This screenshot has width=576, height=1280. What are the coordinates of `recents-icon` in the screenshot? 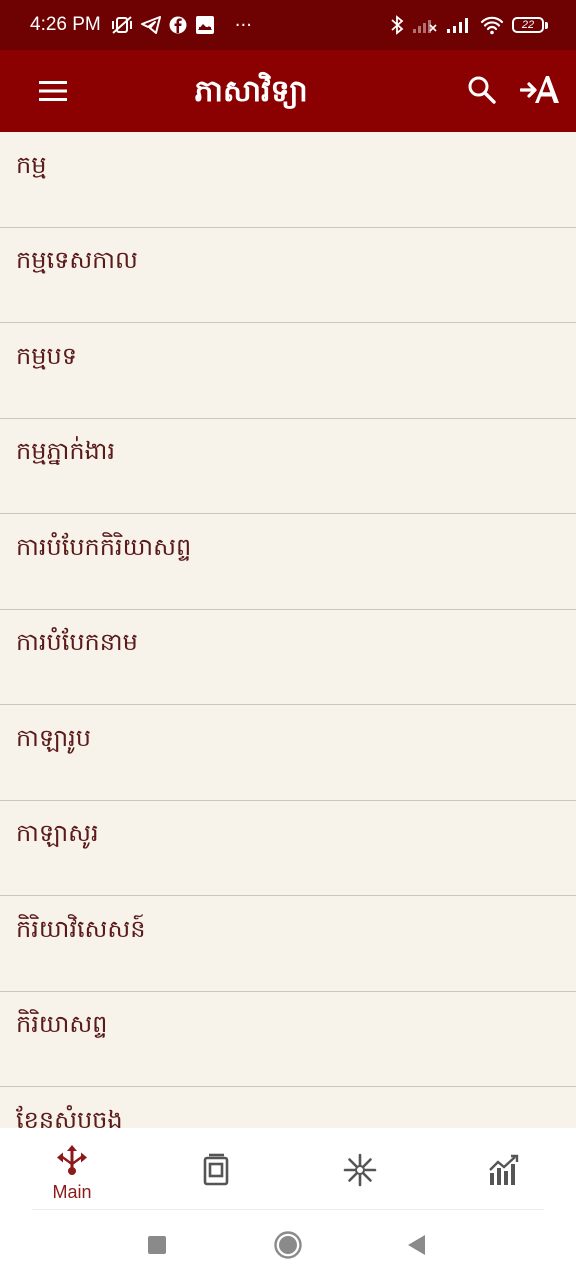 It's located at (157, 1245).